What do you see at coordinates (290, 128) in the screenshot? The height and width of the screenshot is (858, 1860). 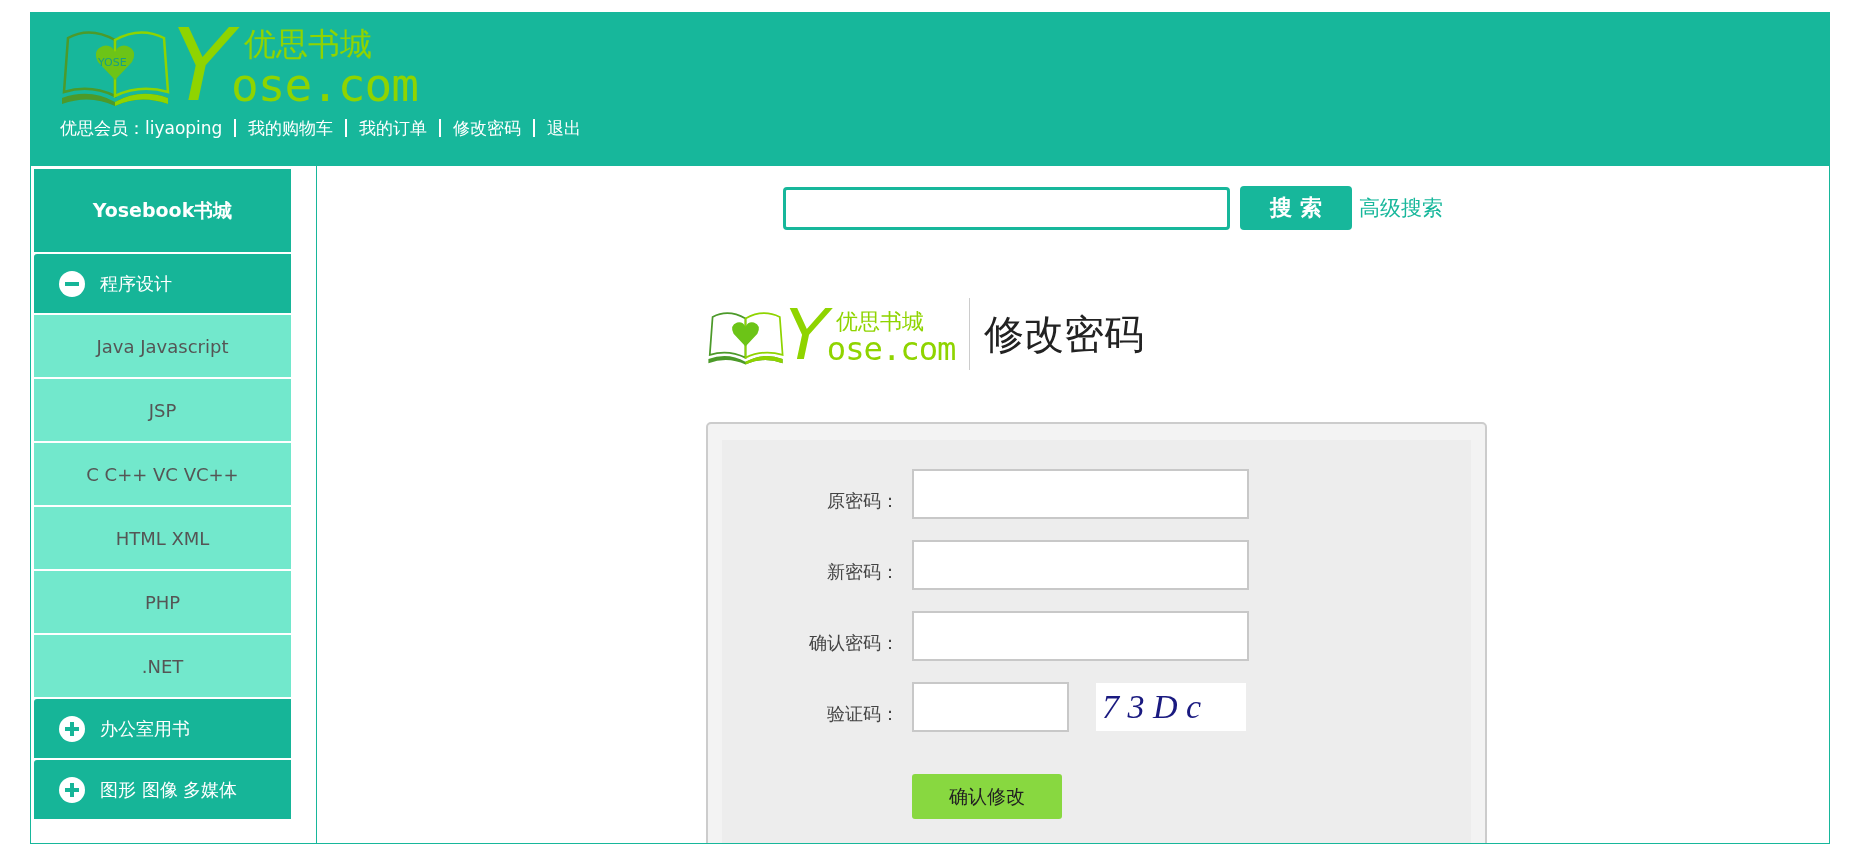 I see `nav-link: 我的购物车` at bounding box center [290, 128].